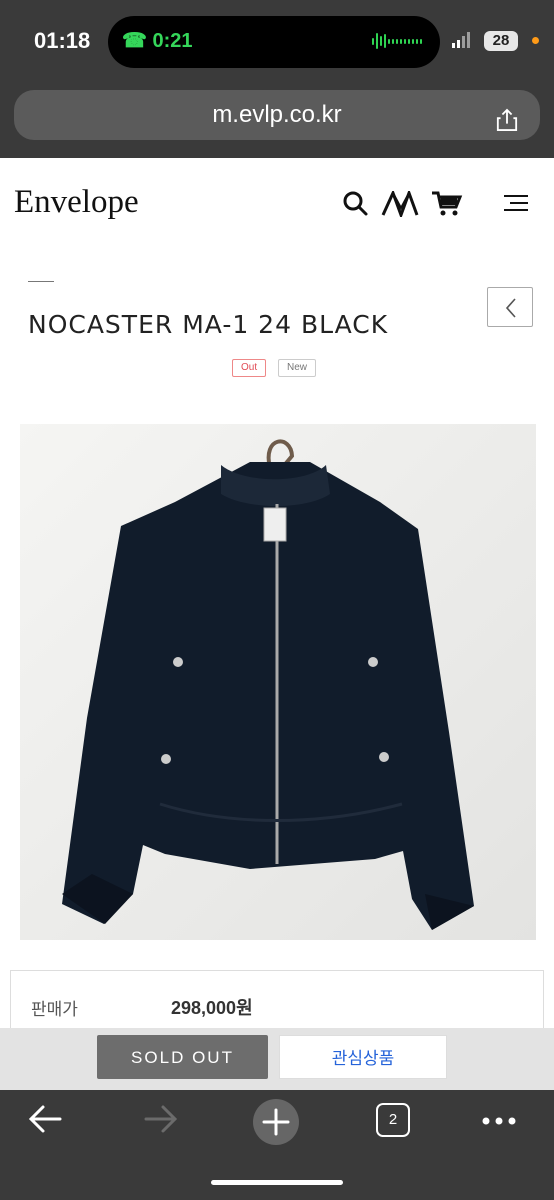 The image size is (554, 1200). What do you see at coordinates (76, 202) in the screenshot?
I see `site-logo: Envelope` at bounding box center [76, 202].